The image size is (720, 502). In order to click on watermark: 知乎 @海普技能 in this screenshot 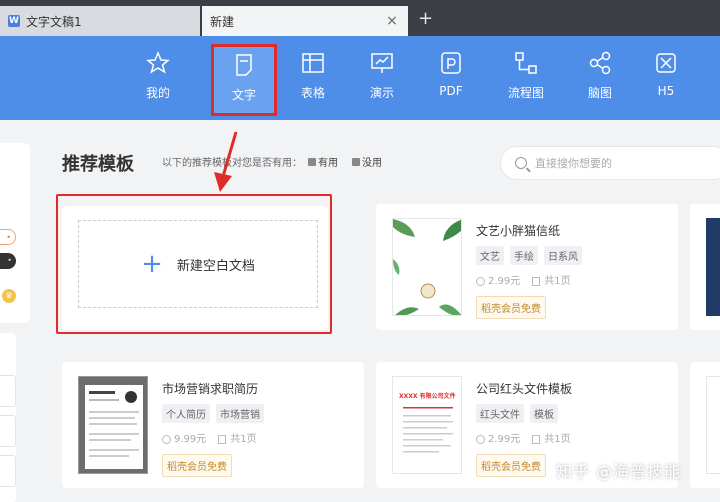, I will do `click(619, 471)`.